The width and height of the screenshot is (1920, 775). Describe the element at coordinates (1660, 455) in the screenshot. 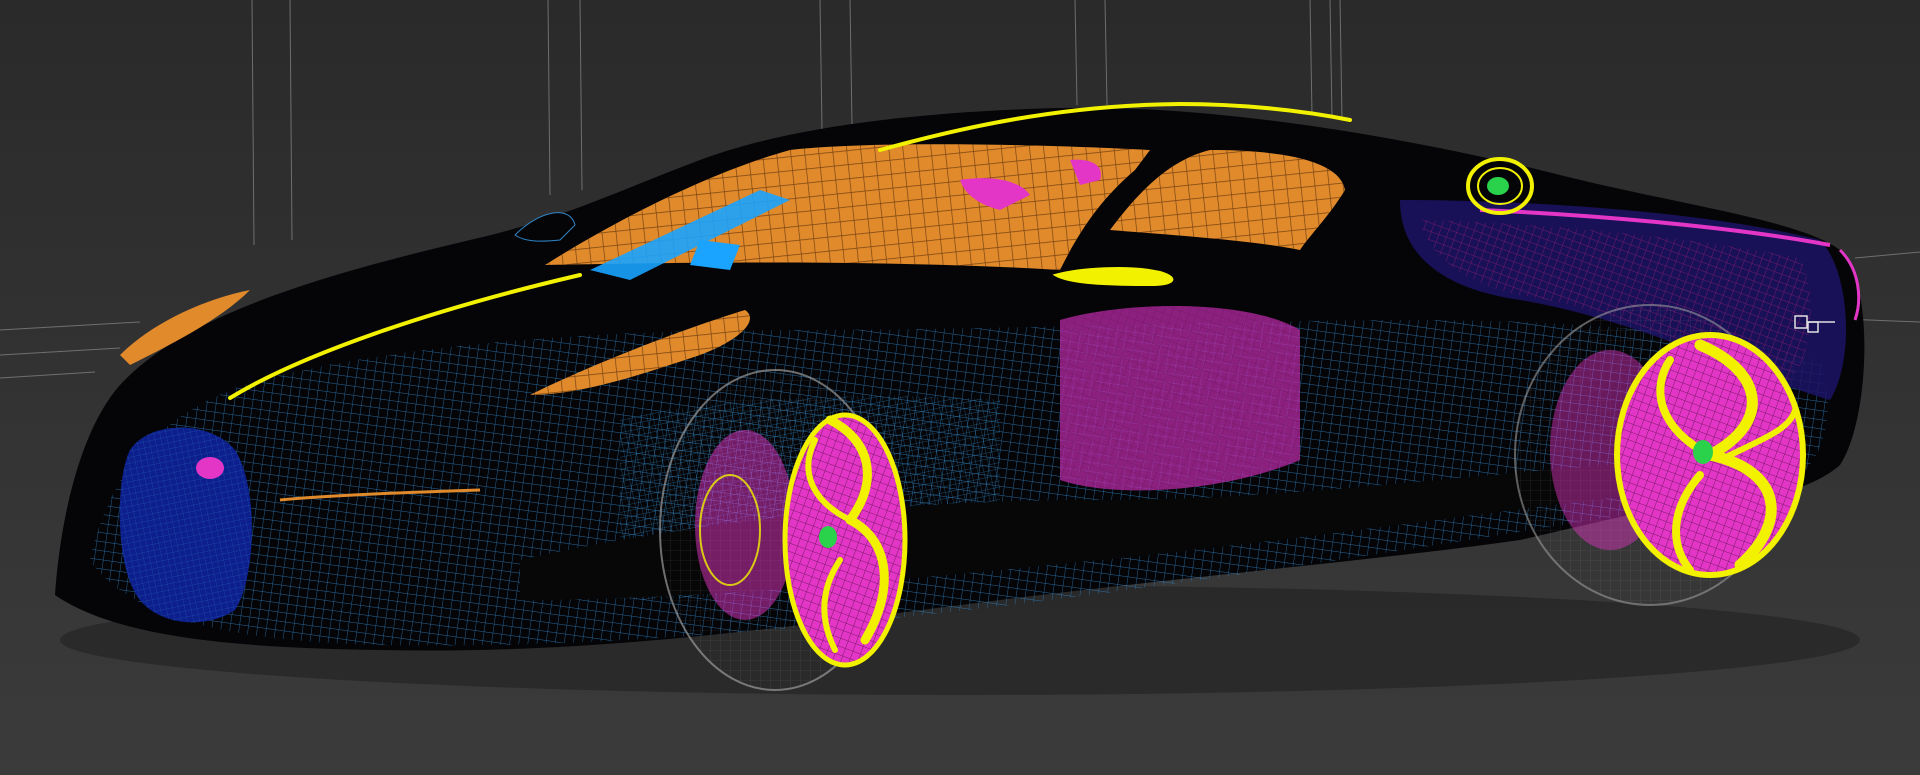

I see `rear-wheel` at that location.